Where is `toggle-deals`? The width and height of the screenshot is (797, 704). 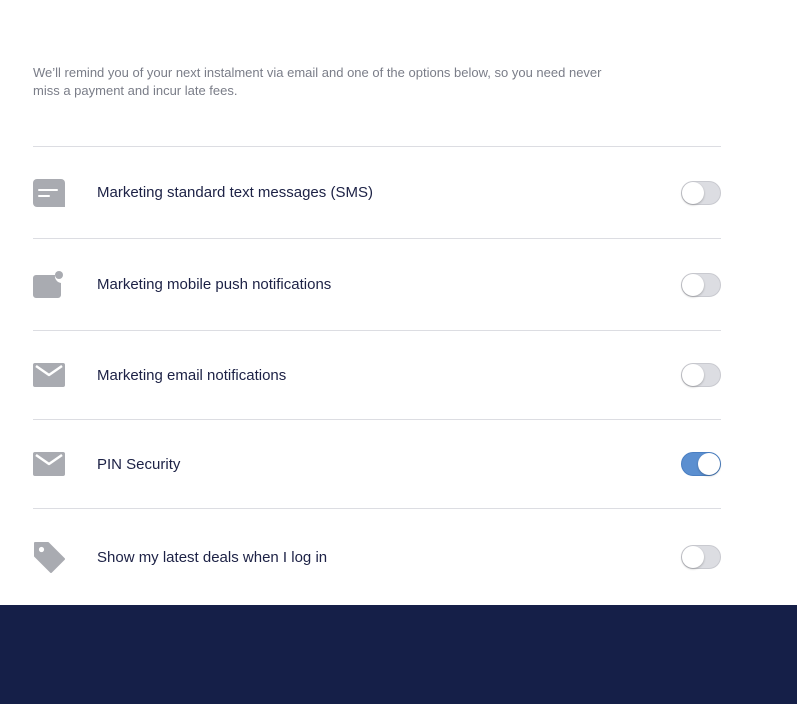 toggle-deals is located at coordinates (701, 557).